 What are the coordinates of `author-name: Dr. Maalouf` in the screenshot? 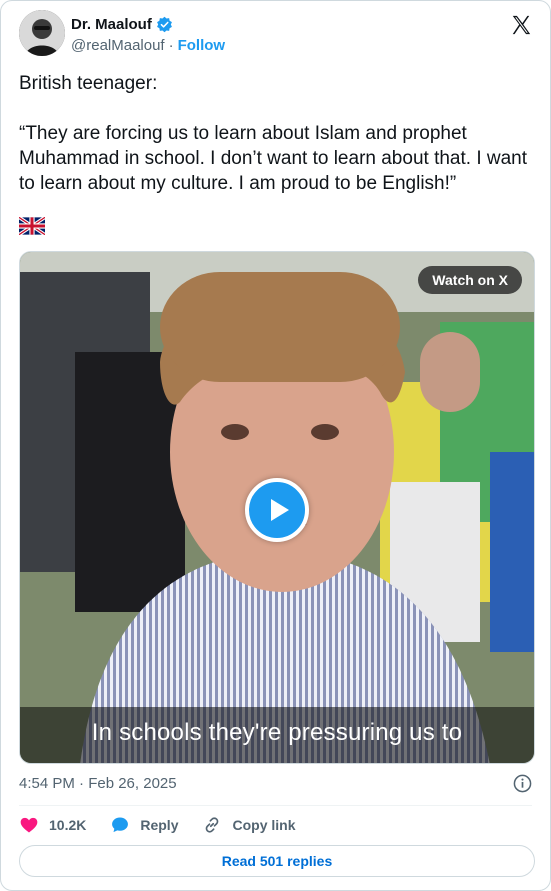 It's located at (111, 24).